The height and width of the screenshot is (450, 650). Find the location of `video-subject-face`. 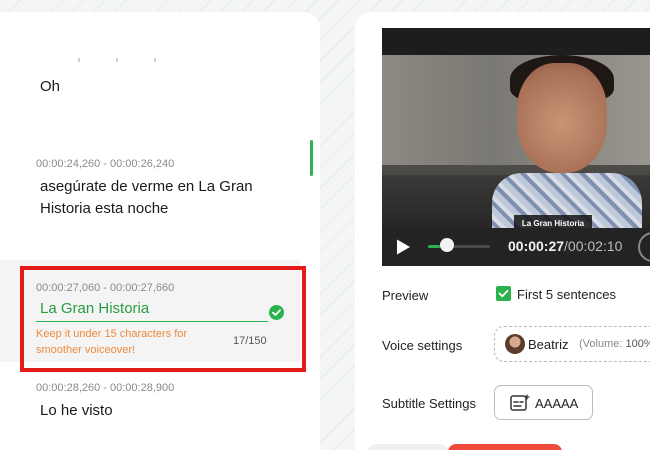

video-subject-face is located at coordinates (562, 118).